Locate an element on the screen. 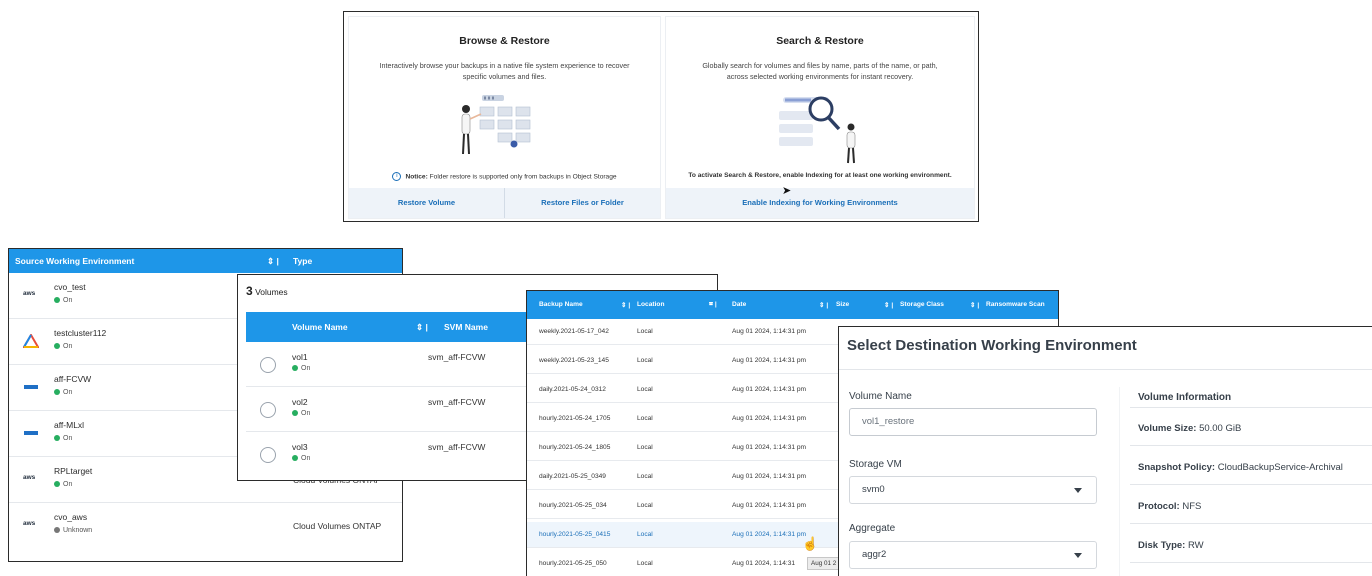 This screenshot has width=1372, height=576. backup-name: hourly.2021-05-24_1805 is located at coordinates (575, 447).